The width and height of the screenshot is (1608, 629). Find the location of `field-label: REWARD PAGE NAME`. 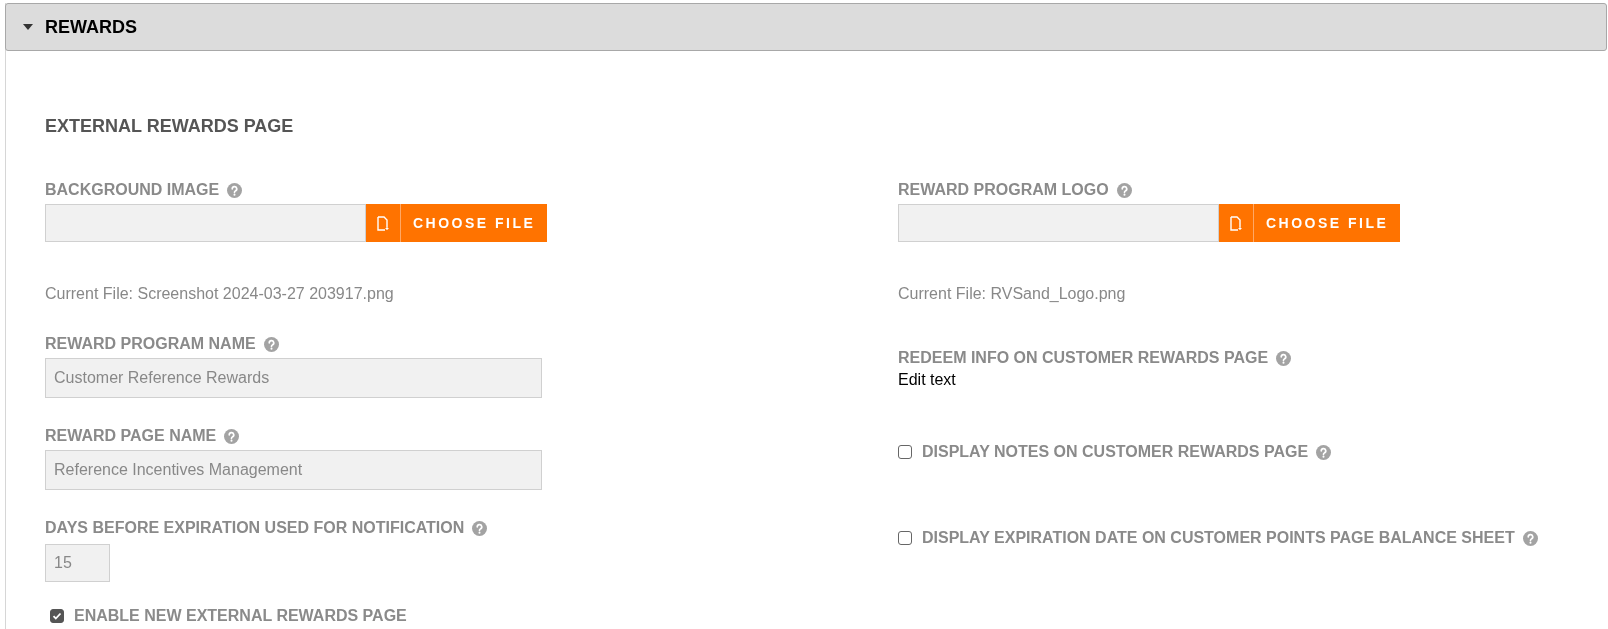

field-label: REWARD PAGE NAME is located at coordinates (131, 436).